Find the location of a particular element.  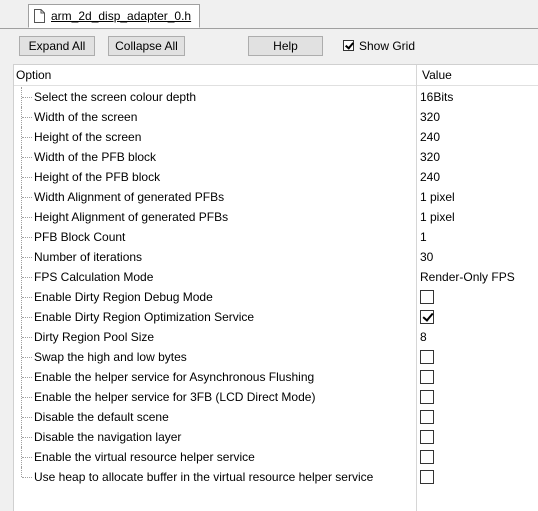

tab-strip: arm_2d_disp_adapter_0.h is located at coordinates (269, 14).